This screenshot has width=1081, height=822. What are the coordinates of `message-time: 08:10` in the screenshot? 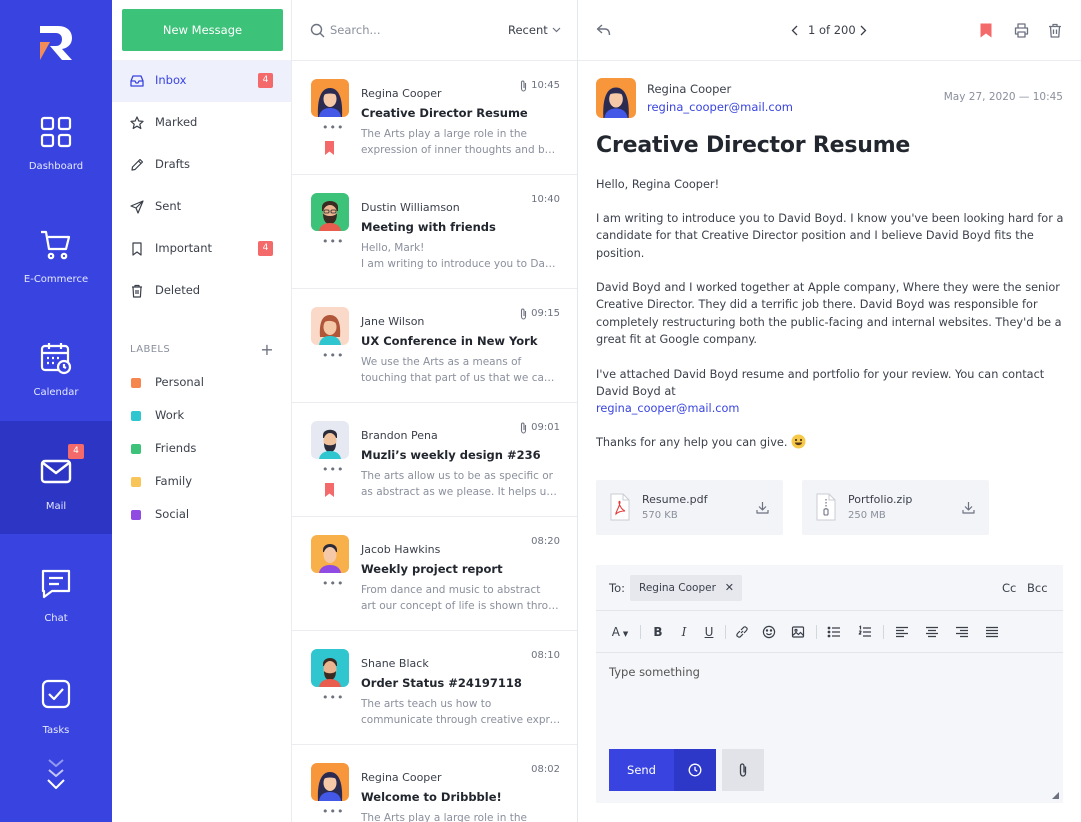 It's located at (545, 655).